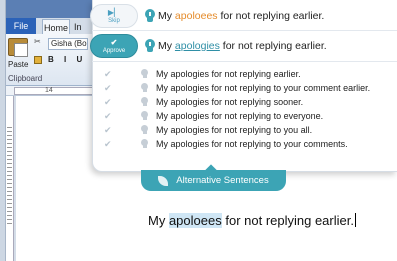 Image resolution: width=397 pixels, height=261 pixels. What do you see at coordinates (222, 180) in the screenshot?
I see `alternative-sentences-label: Alternative Sentences` at bounding box center [222, 180].